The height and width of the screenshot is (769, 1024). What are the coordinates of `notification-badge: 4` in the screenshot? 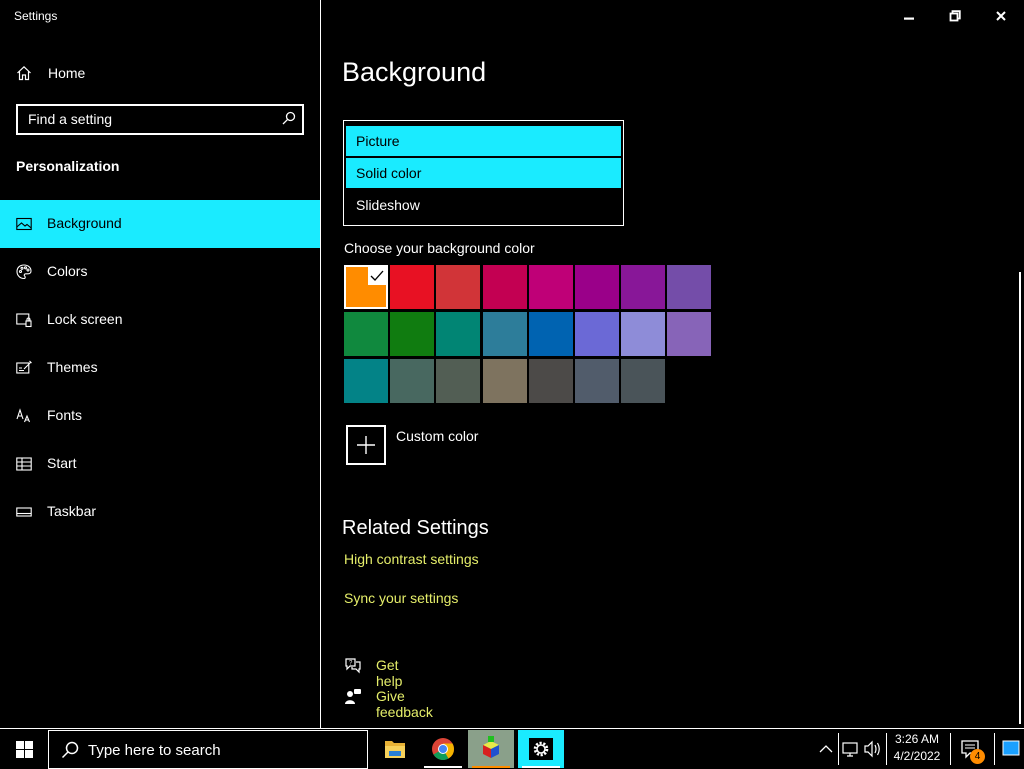 It's located at (977, 756).